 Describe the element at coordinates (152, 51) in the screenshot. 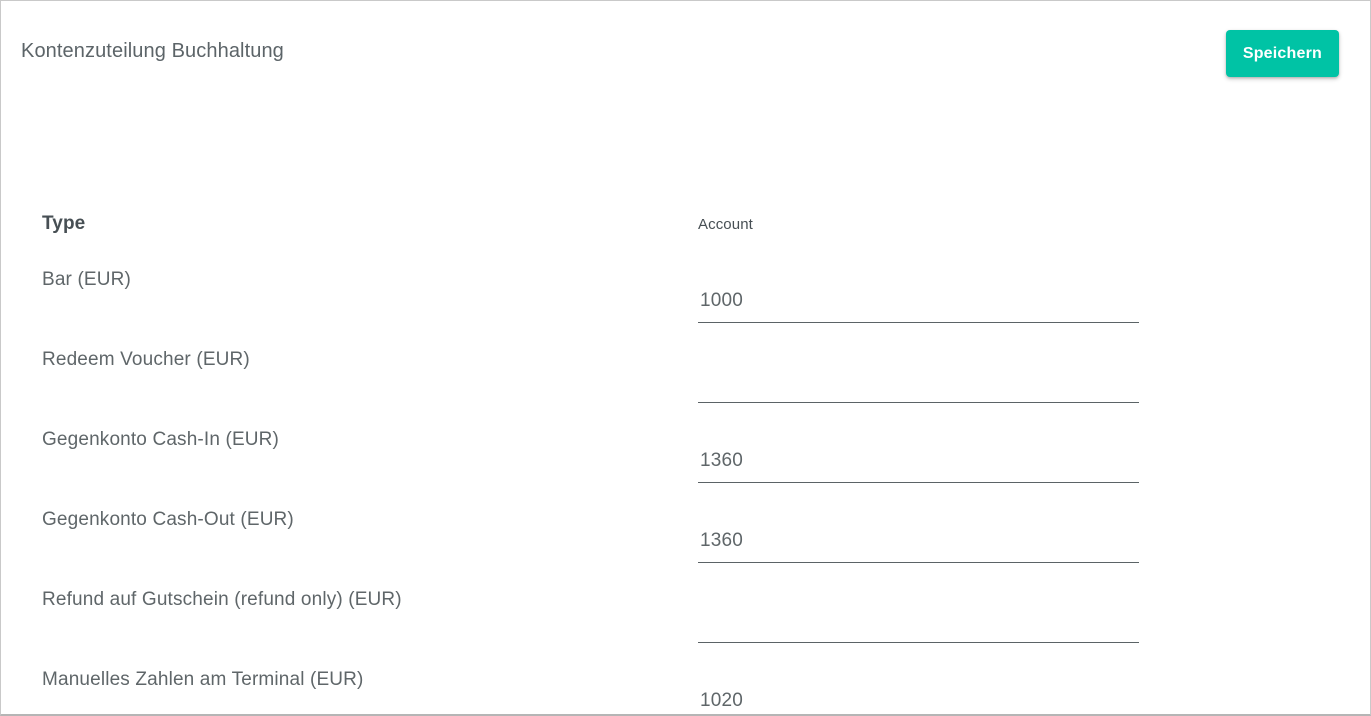

I see `page-title: Kontenzuteilung Buchhaltung` at that location.